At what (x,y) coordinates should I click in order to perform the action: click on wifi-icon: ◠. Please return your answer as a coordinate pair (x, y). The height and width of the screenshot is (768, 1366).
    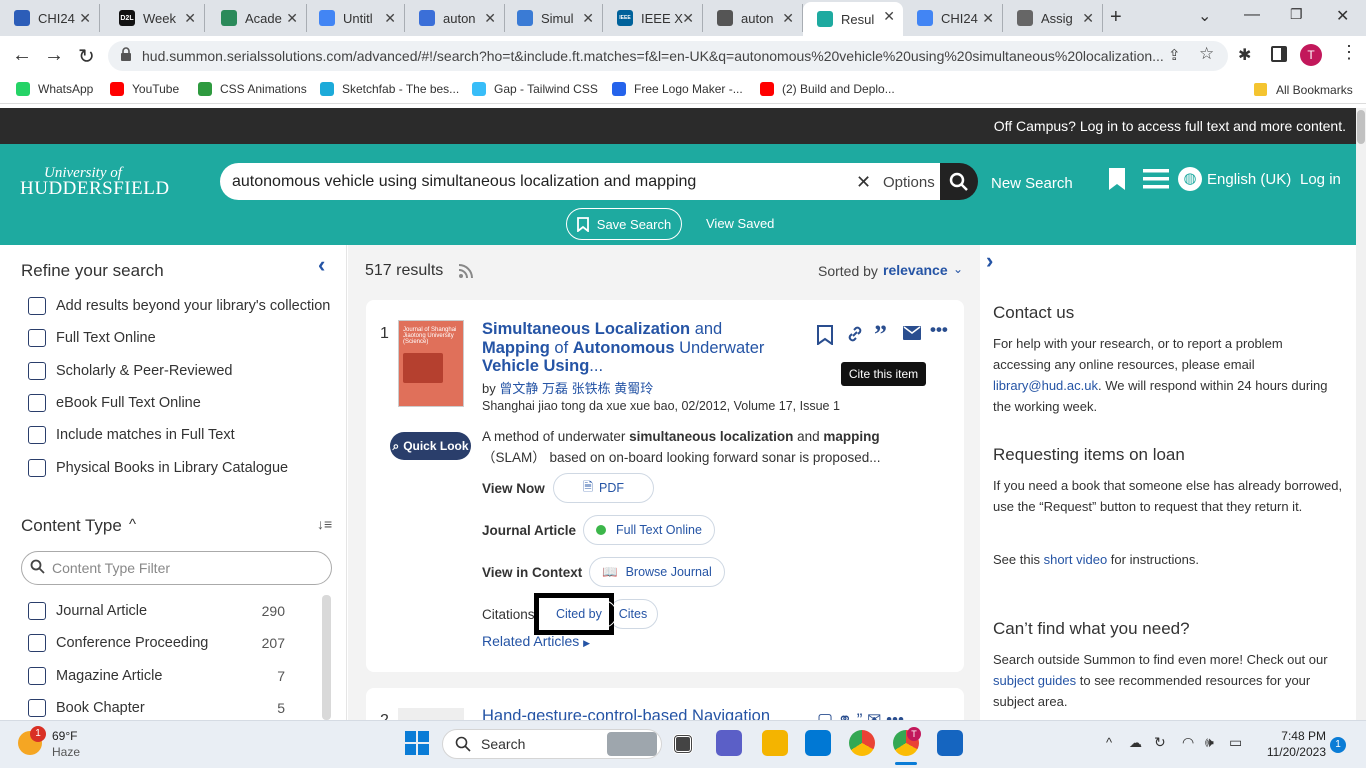
    Looking at the image, I should click on (1188, 742).